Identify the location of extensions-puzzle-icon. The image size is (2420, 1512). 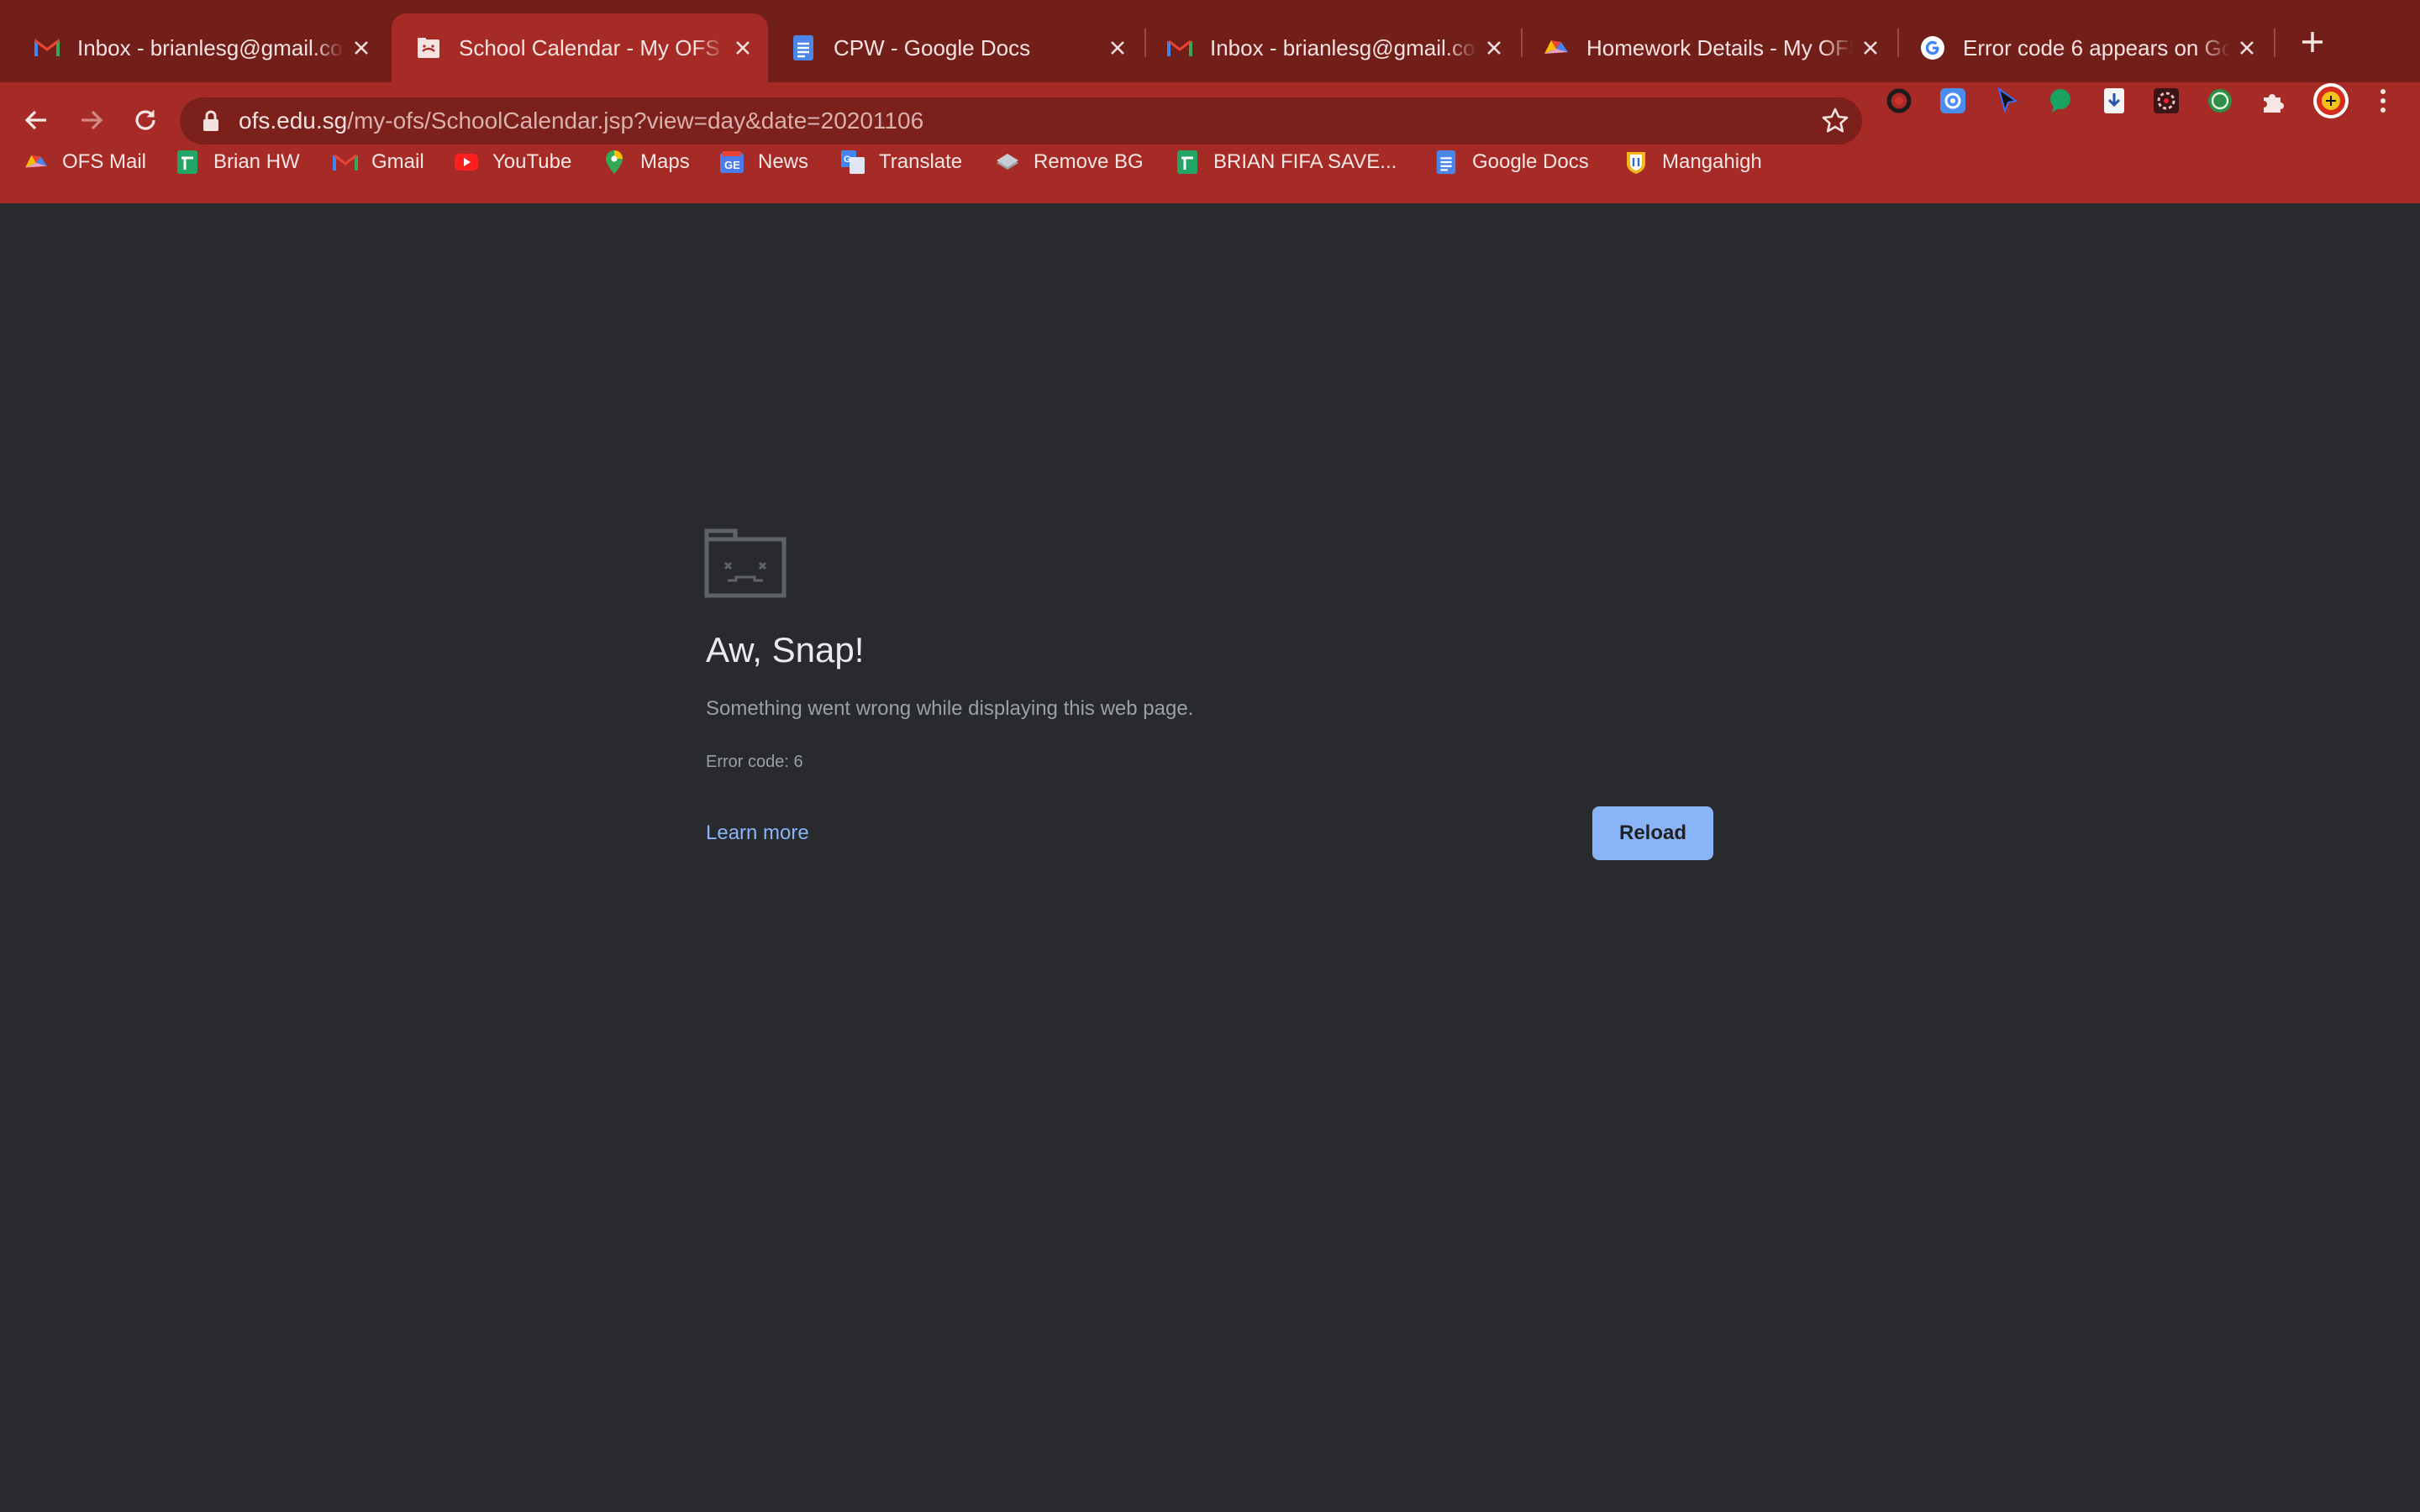
(2274, 101).